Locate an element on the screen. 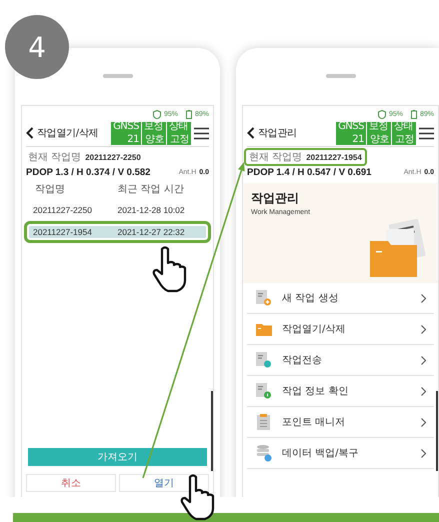 The height and width of the screenshot is (522, 439). table-row: 20211227-2250 2021-12-28 10:02 is located at coordinates (117, 210).